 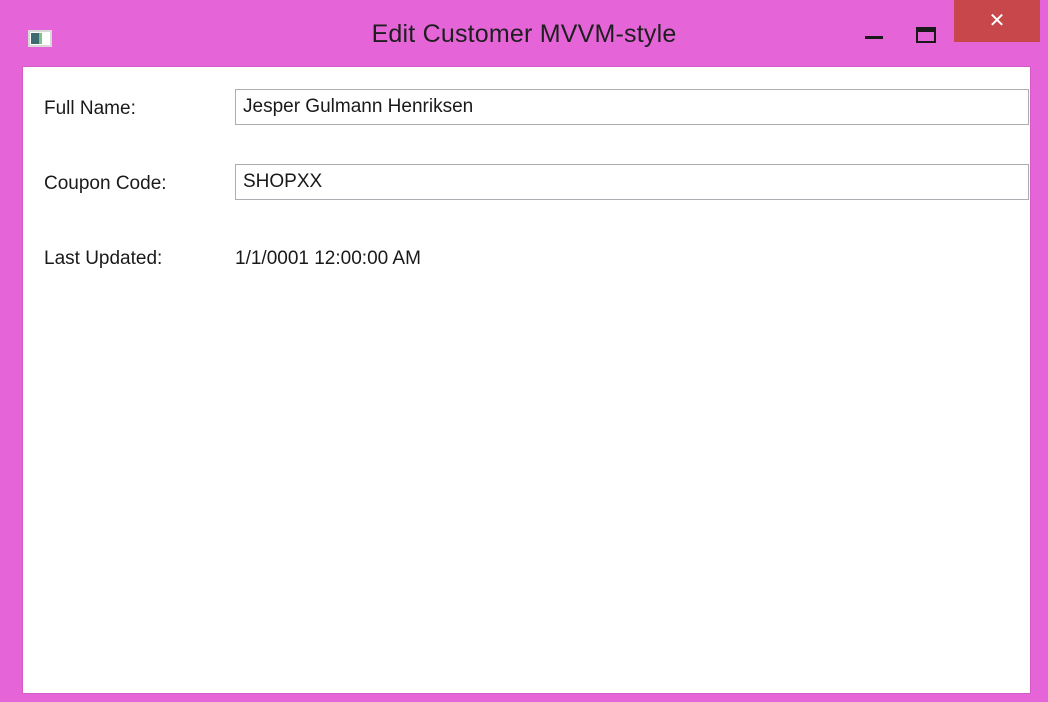 I want to click on title-bar: Edit Customer MVVM-style ✕, so click(x=524, y=33).